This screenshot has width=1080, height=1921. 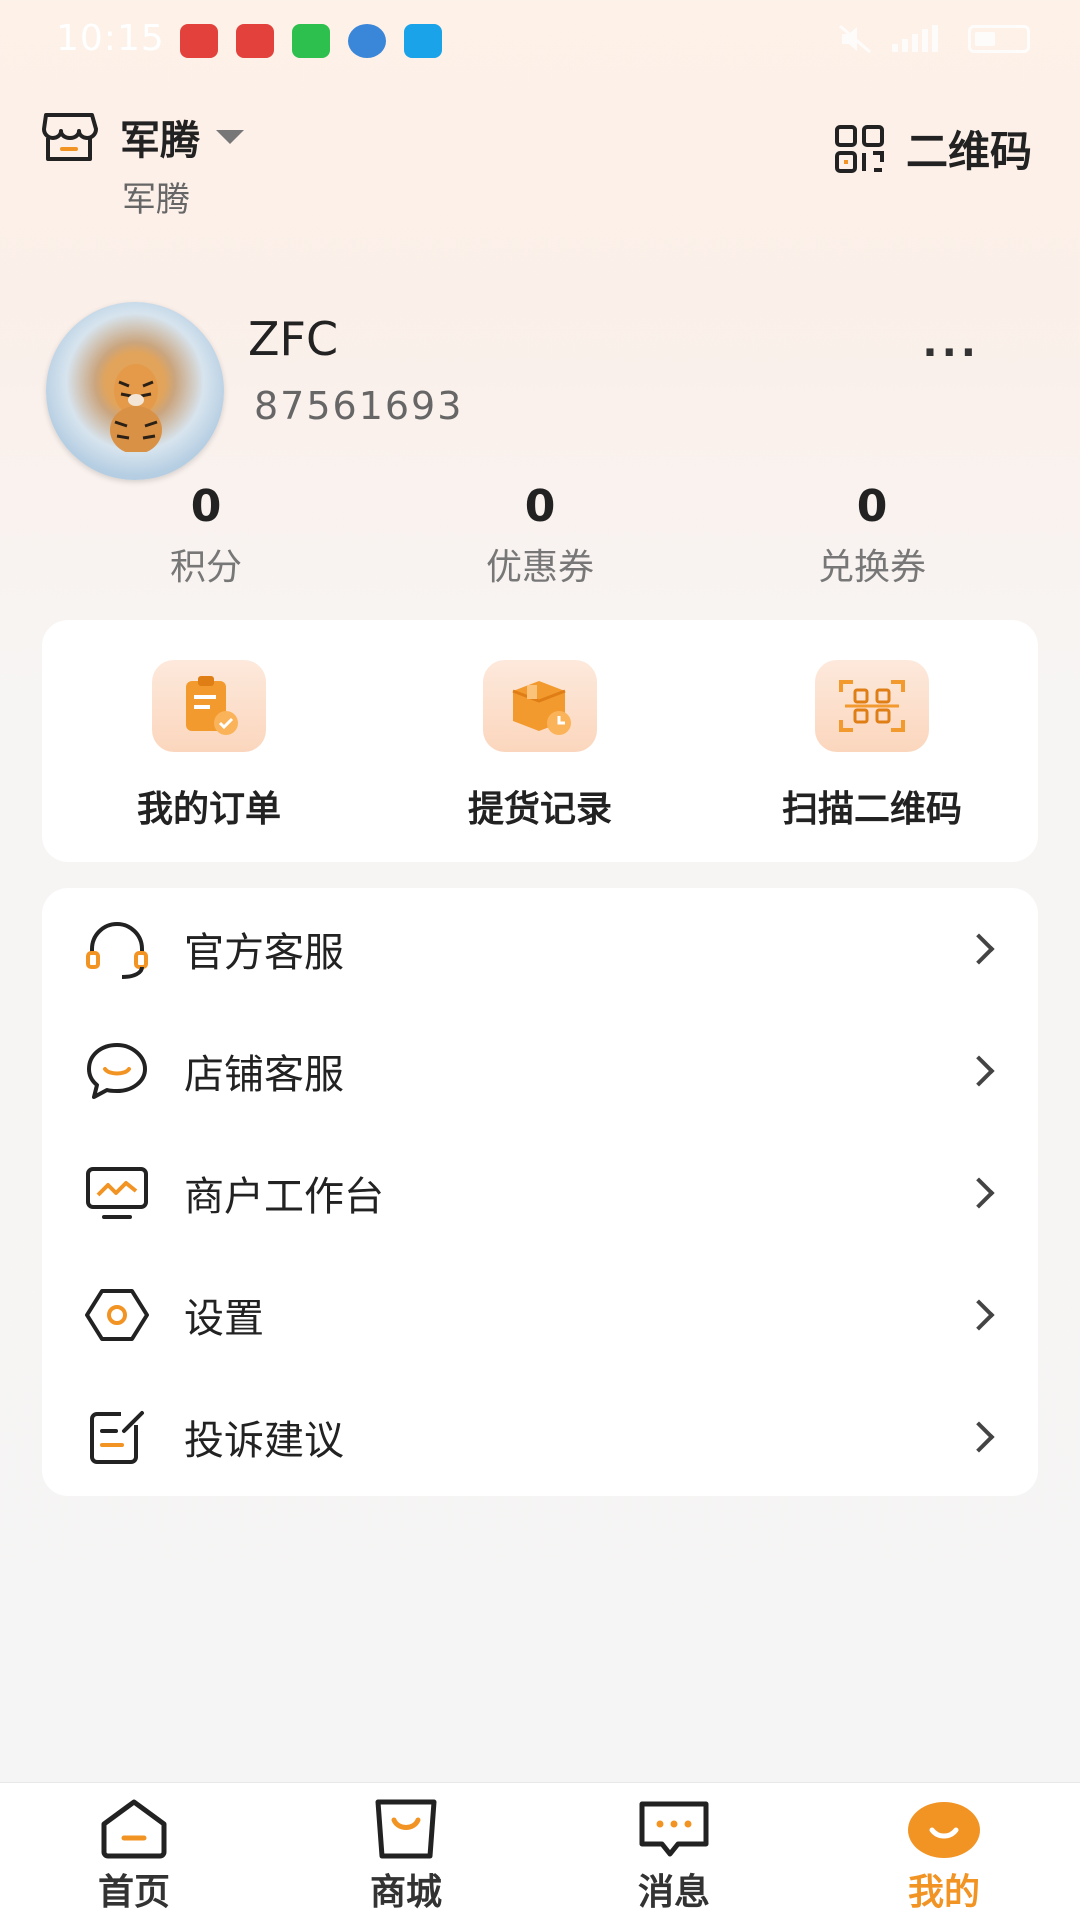 I want to click on stat-label: 优惠券, so click(x=539, y=567).